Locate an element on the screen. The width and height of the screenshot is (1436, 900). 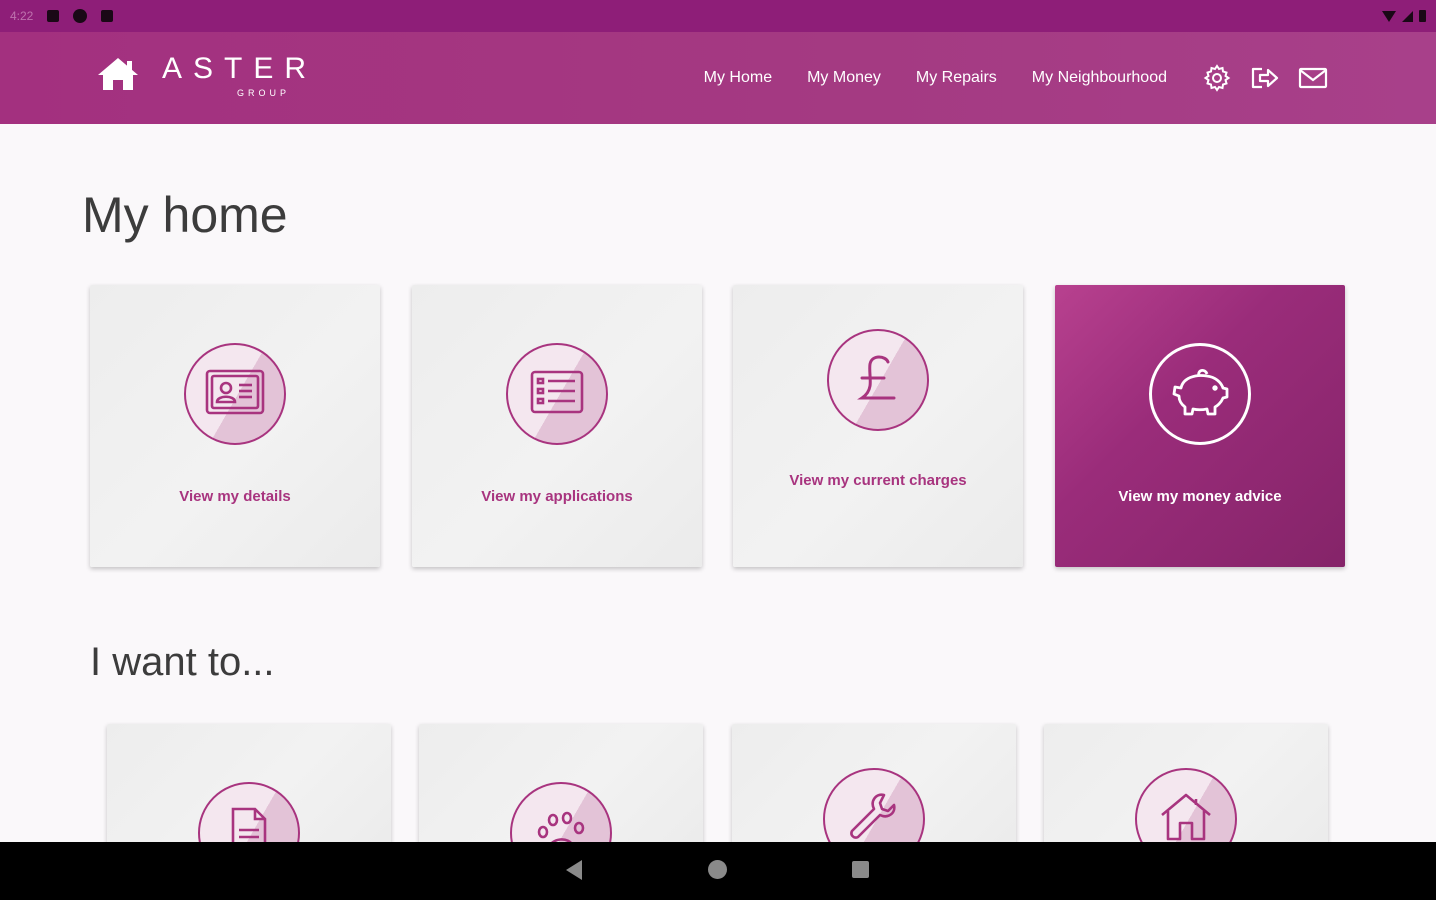
system-nav-bar is located at coordinates (718, 871).